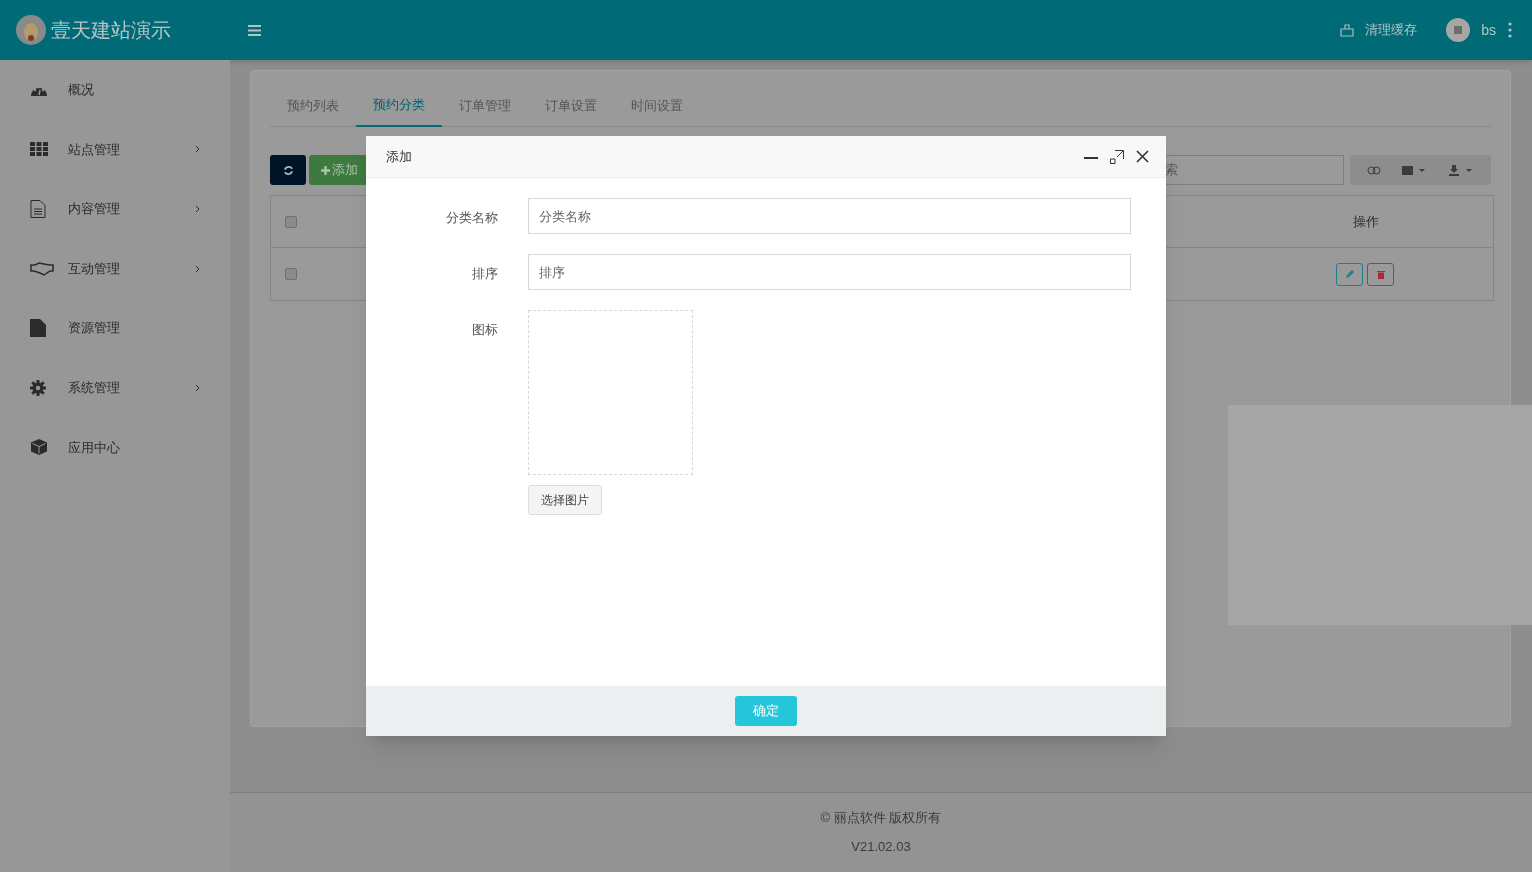  I want to click on trash-icon, so click(1380, 274).